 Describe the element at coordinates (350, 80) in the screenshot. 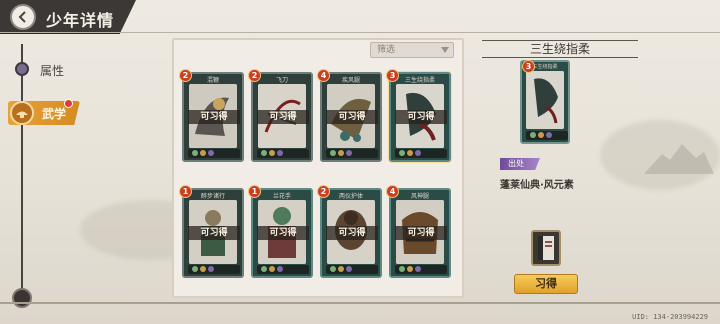

I see `card-name: 疾风腿` at that location.